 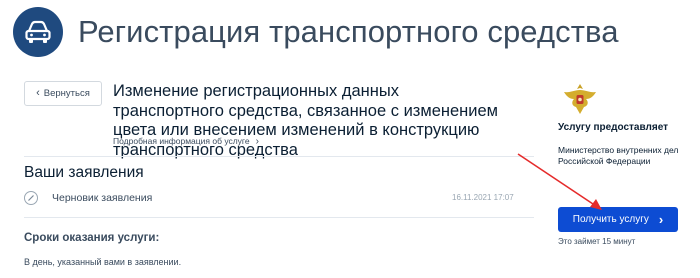 What do you see at coordinates (580, 99) in the screenshot?
I see `emblem-icon` at bounding box center [580, 99].